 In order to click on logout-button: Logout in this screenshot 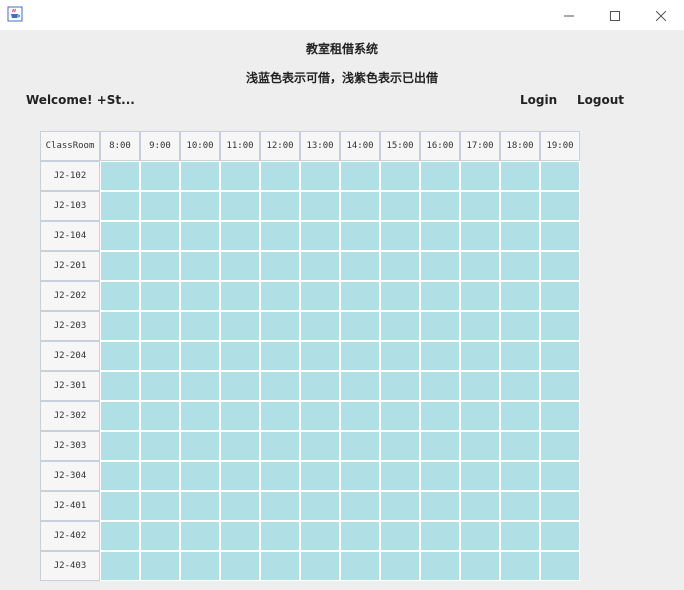, I will do `click(600, 100)`.